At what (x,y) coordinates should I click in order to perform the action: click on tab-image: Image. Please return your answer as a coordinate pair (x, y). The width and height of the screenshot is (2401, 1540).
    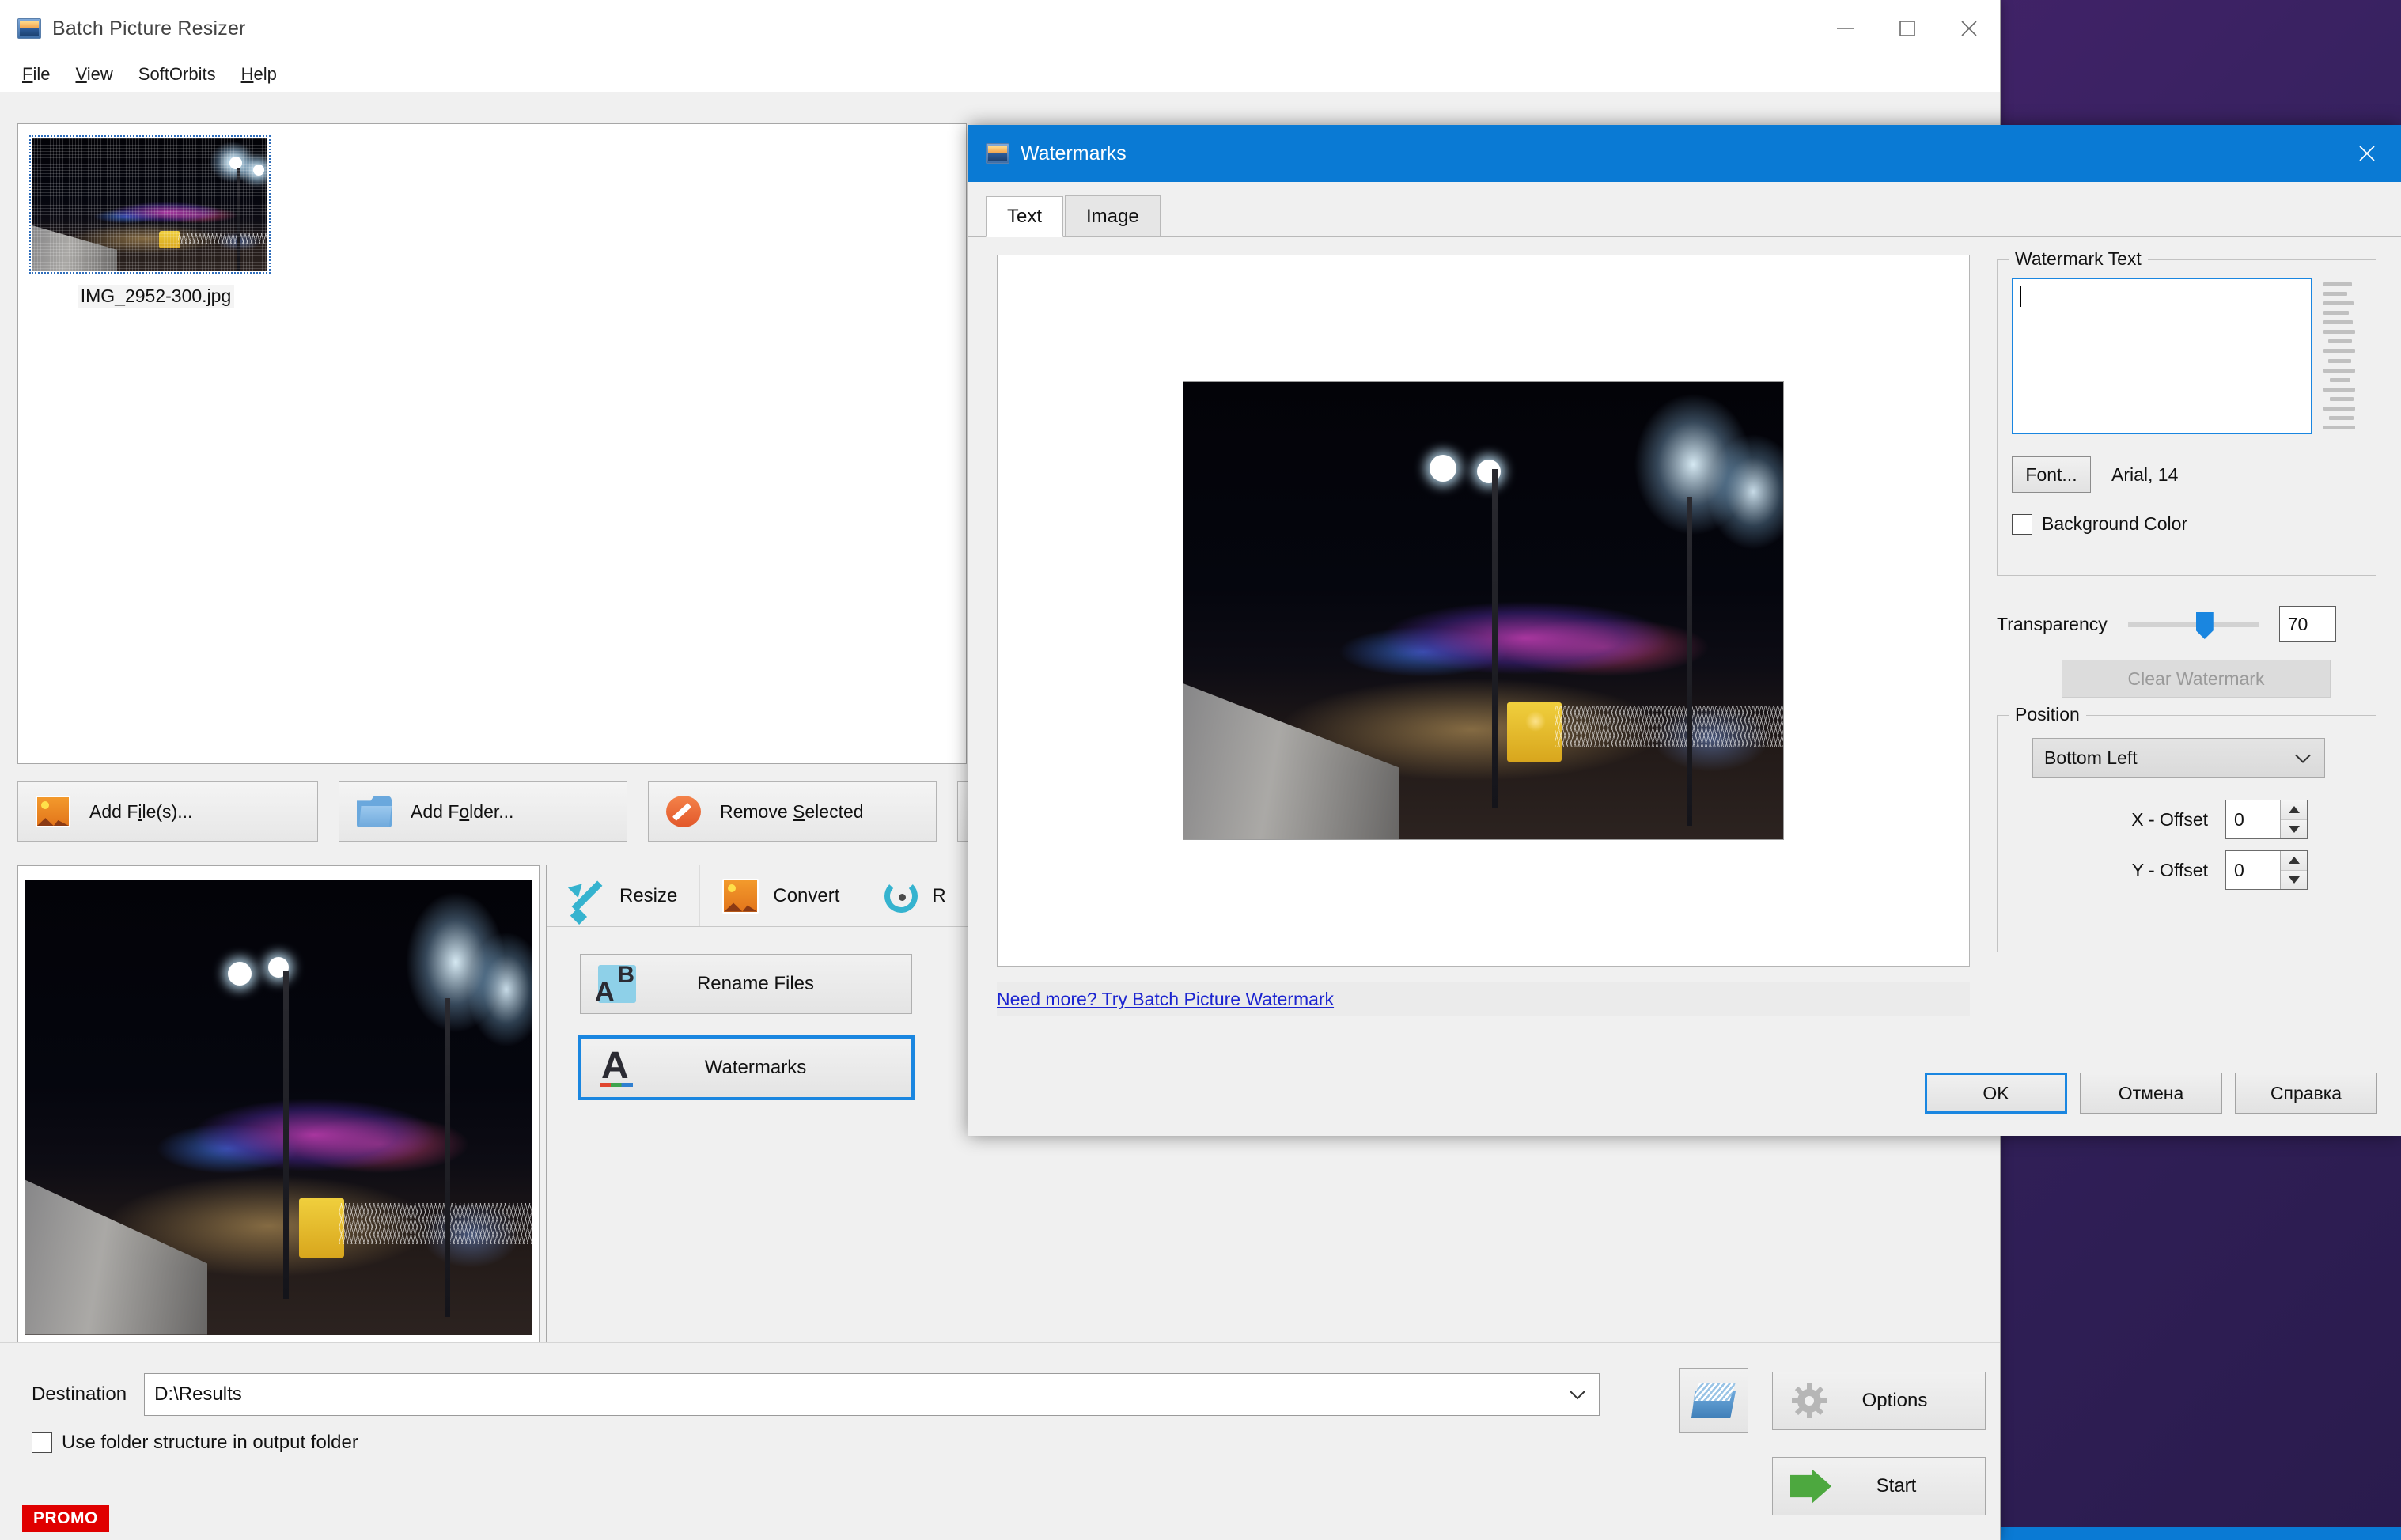
    Looking at the image, I should click on (1113, 215).